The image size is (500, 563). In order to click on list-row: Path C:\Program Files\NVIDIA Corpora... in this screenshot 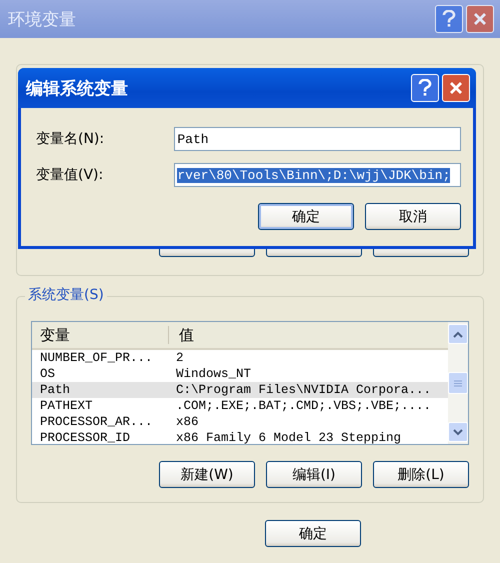, I will do `click(240, 390)`.